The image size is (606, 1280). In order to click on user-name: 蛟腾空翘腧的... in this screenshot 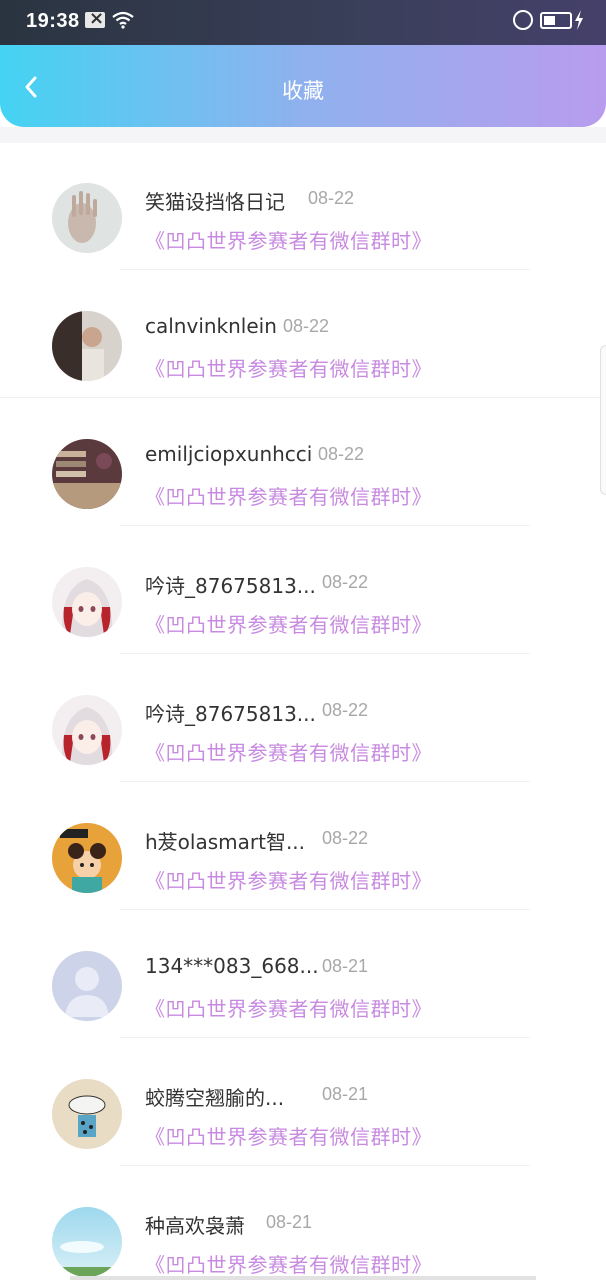, I will do `click(214, 1096)`.